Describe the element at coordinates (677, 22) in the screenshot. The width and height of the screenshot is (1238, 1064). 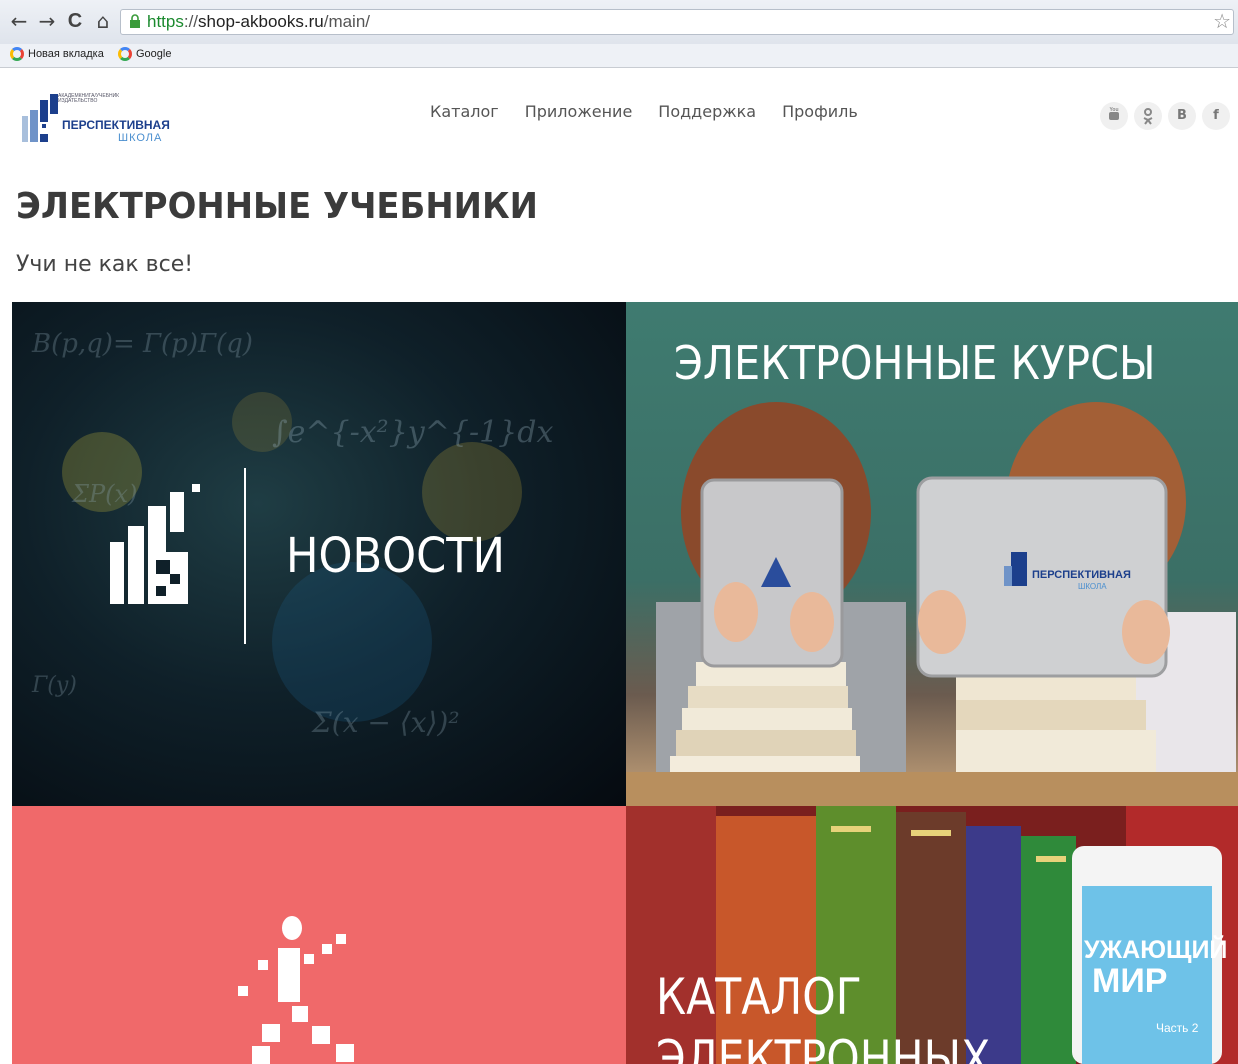
I see `address-bar: https://shop-akbooks.ru/main/ ☆` at that location.